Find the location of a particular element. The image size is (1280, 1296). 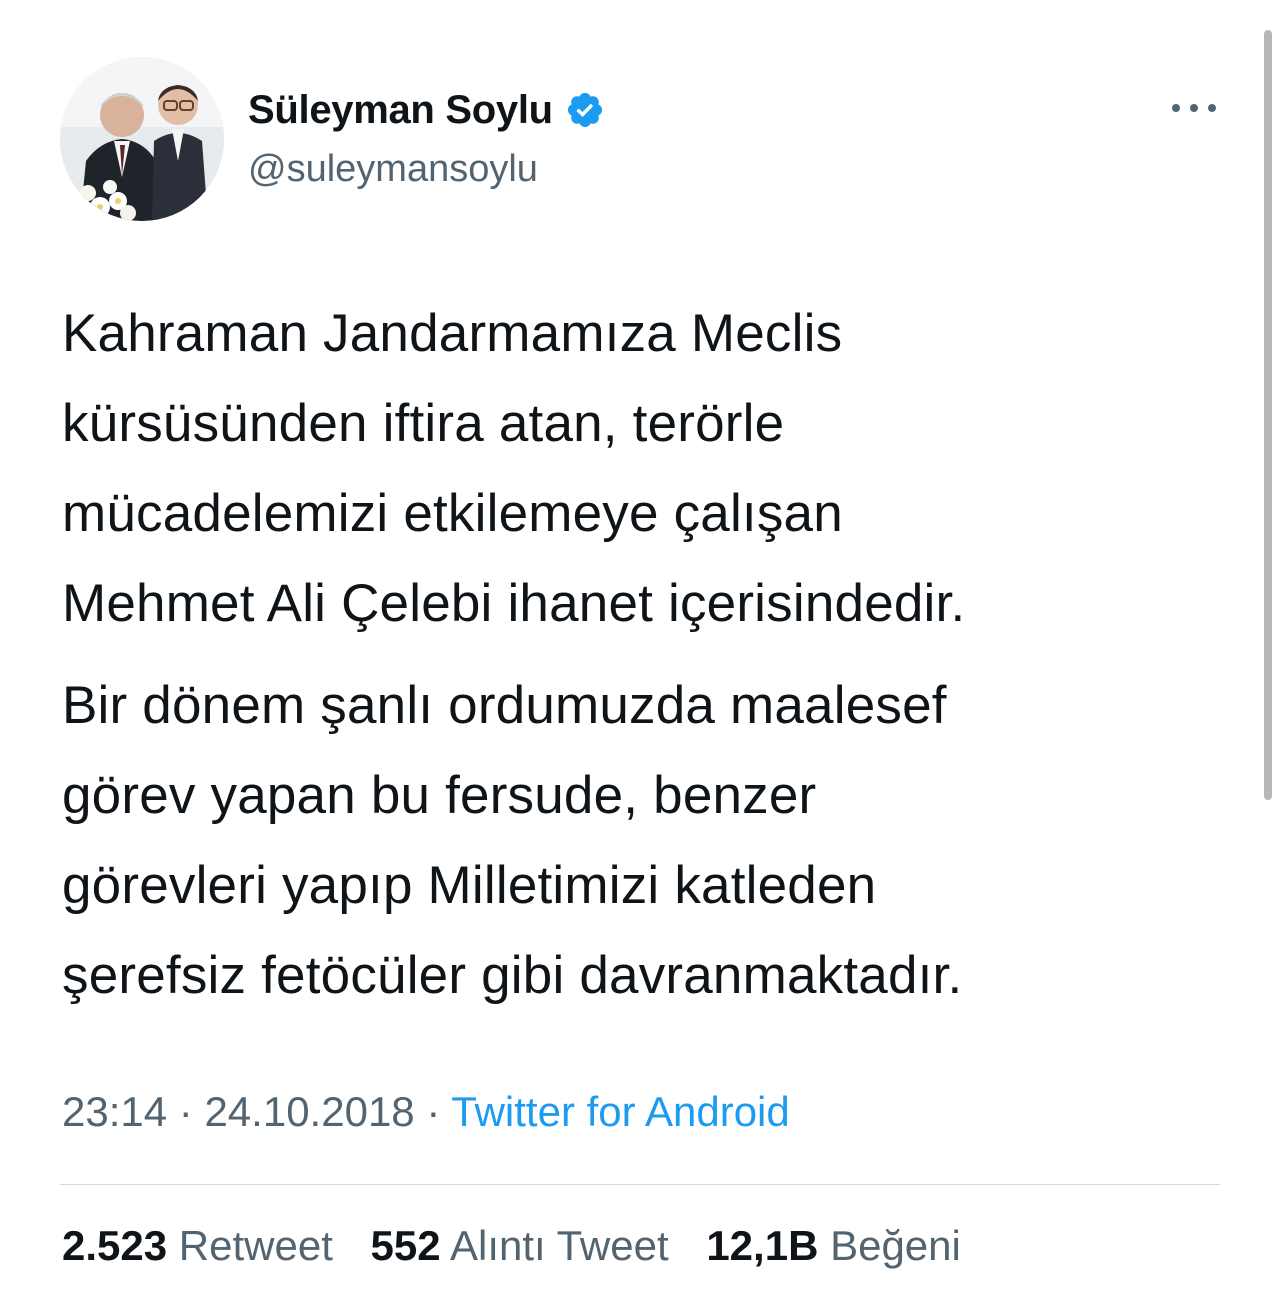

tweet-date: 24.10.2018 is located at coordinates (309, 1111).